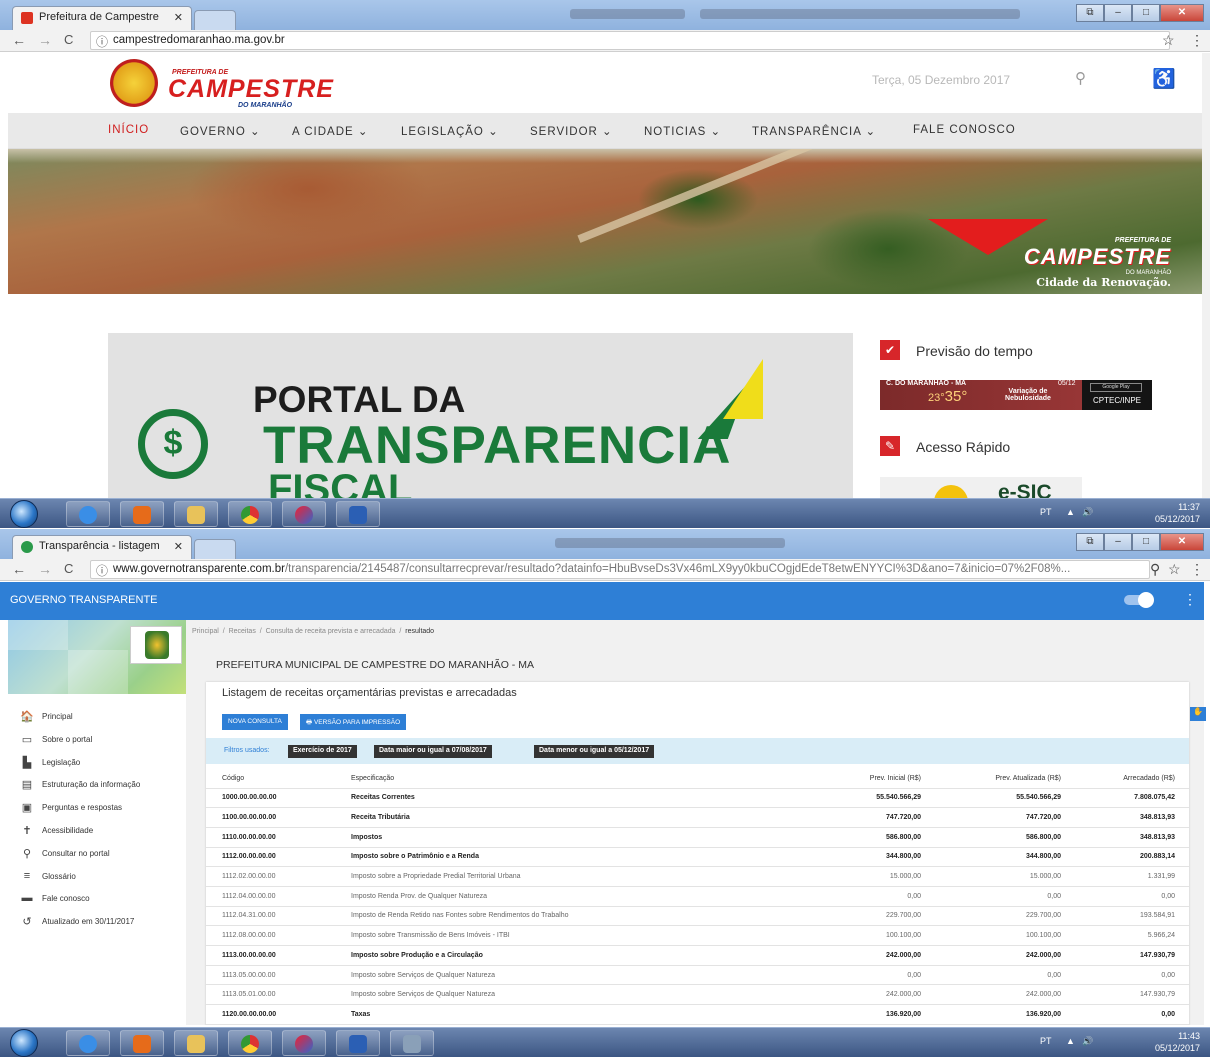 This screenshot has width=1210, height=1057. What do you see at coordinates (964, 130) in the screenshot?
I see `menu-item-fale-conosco: FALE CONOSCO` at bounding box center [964, 130].